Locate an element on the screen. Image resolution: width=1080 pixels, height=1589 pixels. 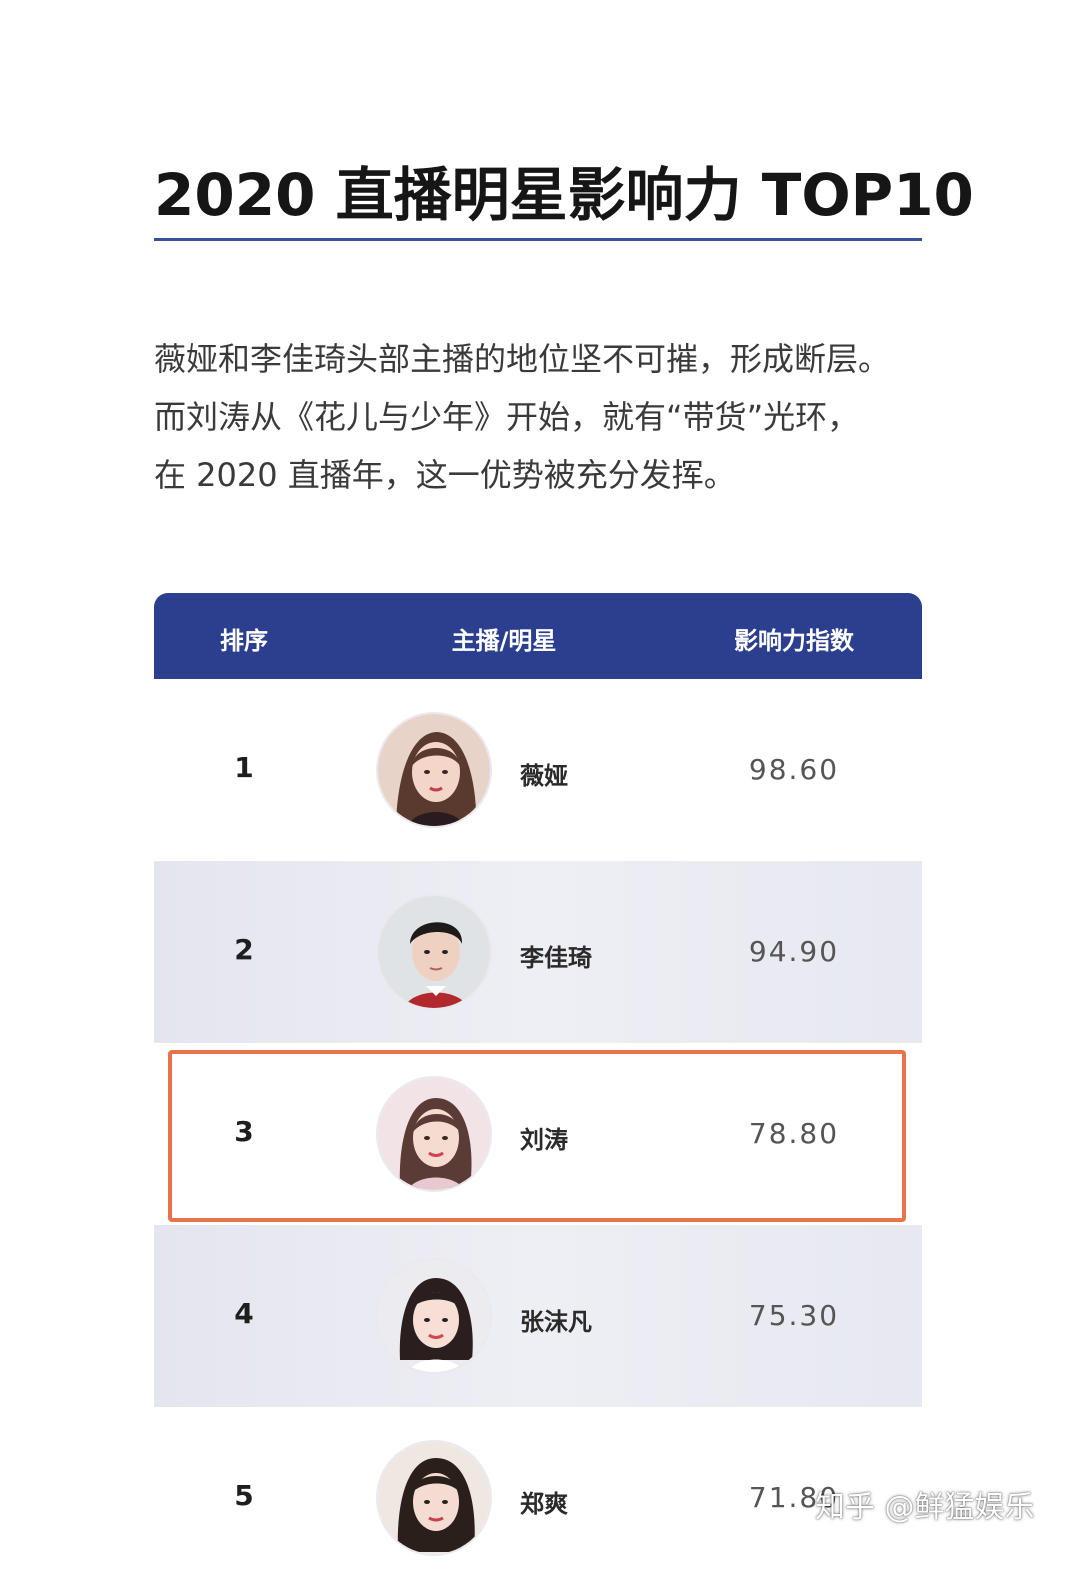
influence-score: 75.30 is located at coordinates (794, 1315).